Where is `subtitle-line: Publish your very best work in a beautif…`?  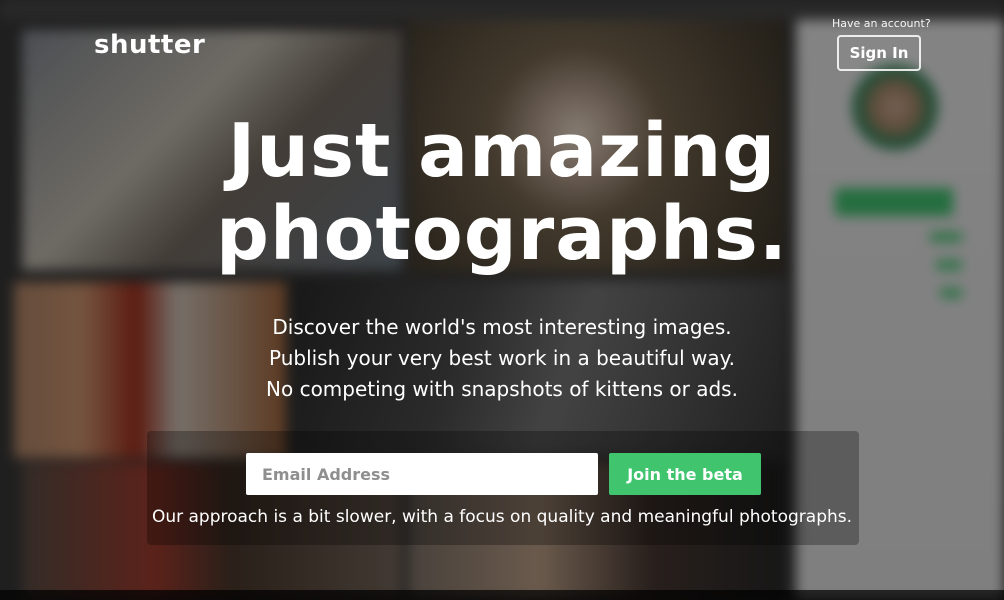
subtitle-line: Publish your very best work in a beautif… is located at coordinates (502, 358).